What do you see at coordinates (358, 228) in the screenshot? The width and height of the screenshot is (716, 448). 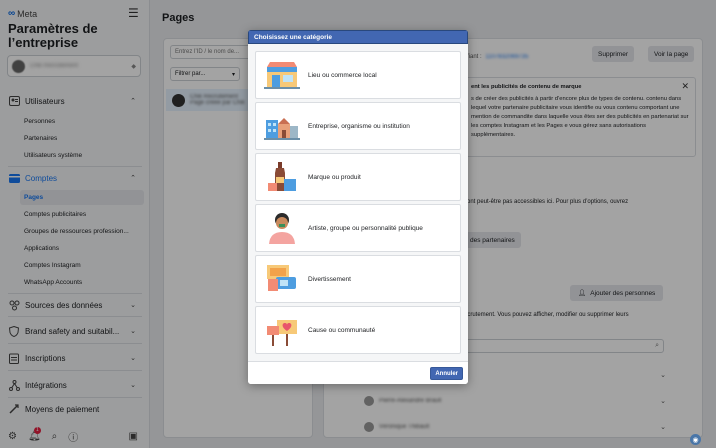 I see `category-artist-public-figure: Artiste, groupe ou personnalité publique` at bounding box center [358, 228].